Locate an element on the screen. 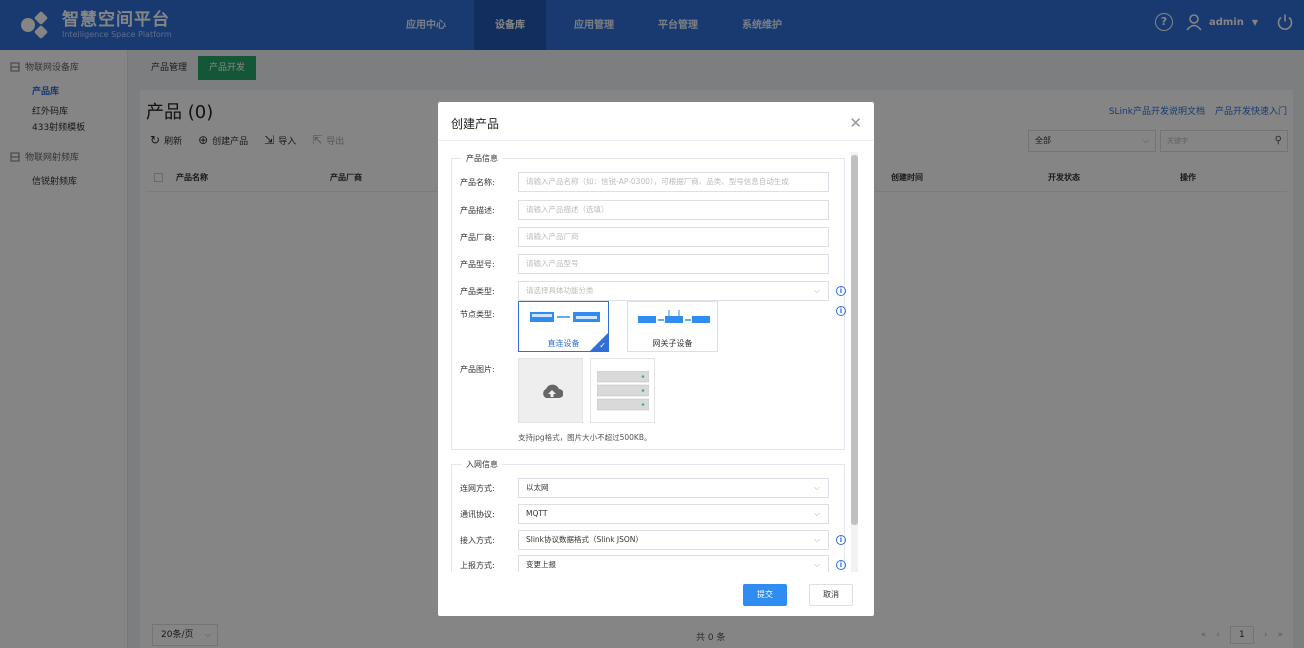 Image resolution: width=1304 pixels, height=648 pixels. product-type-select: 请选择具体功能分类 ⌵ is located at coordinates (673, 291).